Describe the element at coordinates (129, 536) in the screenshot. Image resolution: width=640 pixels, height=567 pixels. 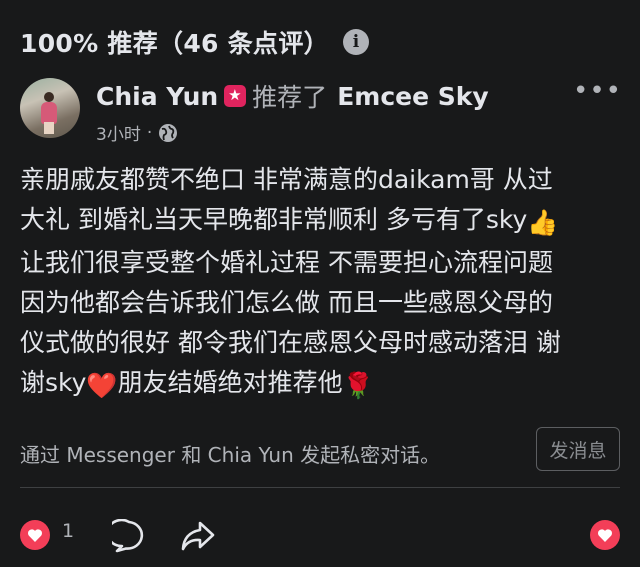
I see `comment-icon` at that location.